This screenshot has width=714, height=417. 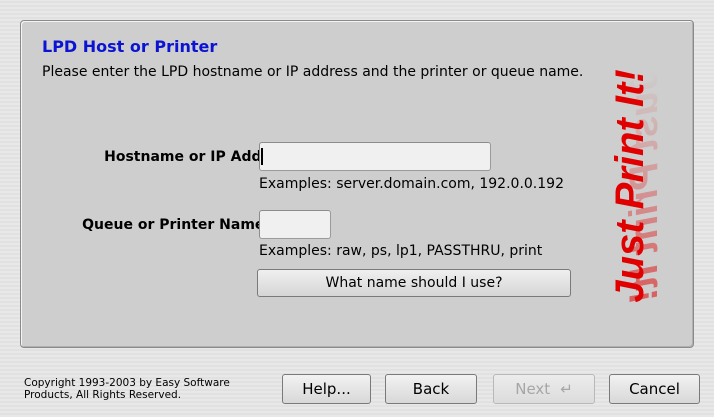 I want to click on hostname-example: Examples: server.domain.com, 192.0.0.192, so click(x=411, y=184).